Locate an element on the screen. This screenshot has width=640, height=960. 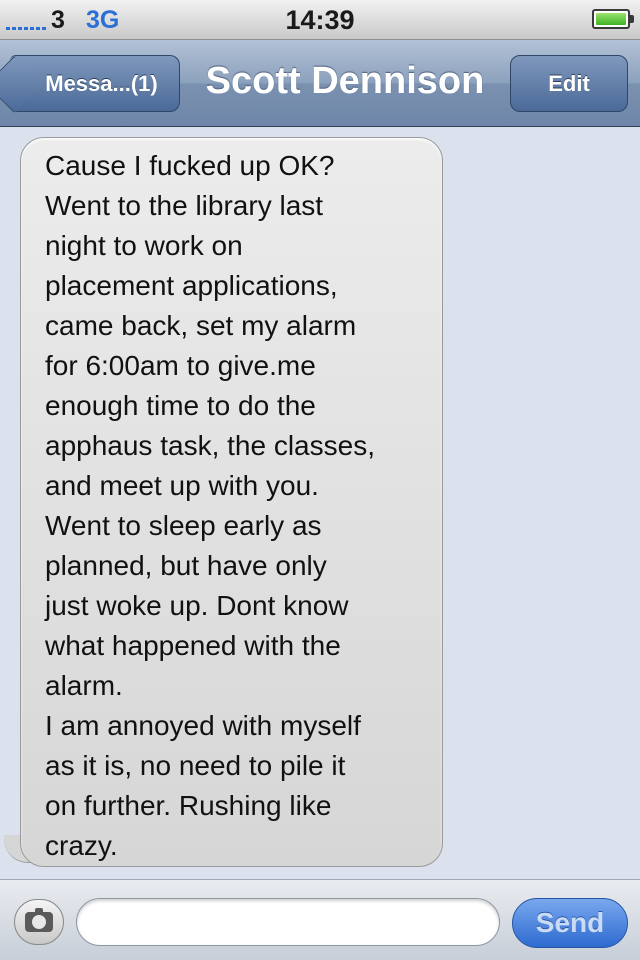
contact-name-title: Scott Dennison is located at coordinates (345, 81).